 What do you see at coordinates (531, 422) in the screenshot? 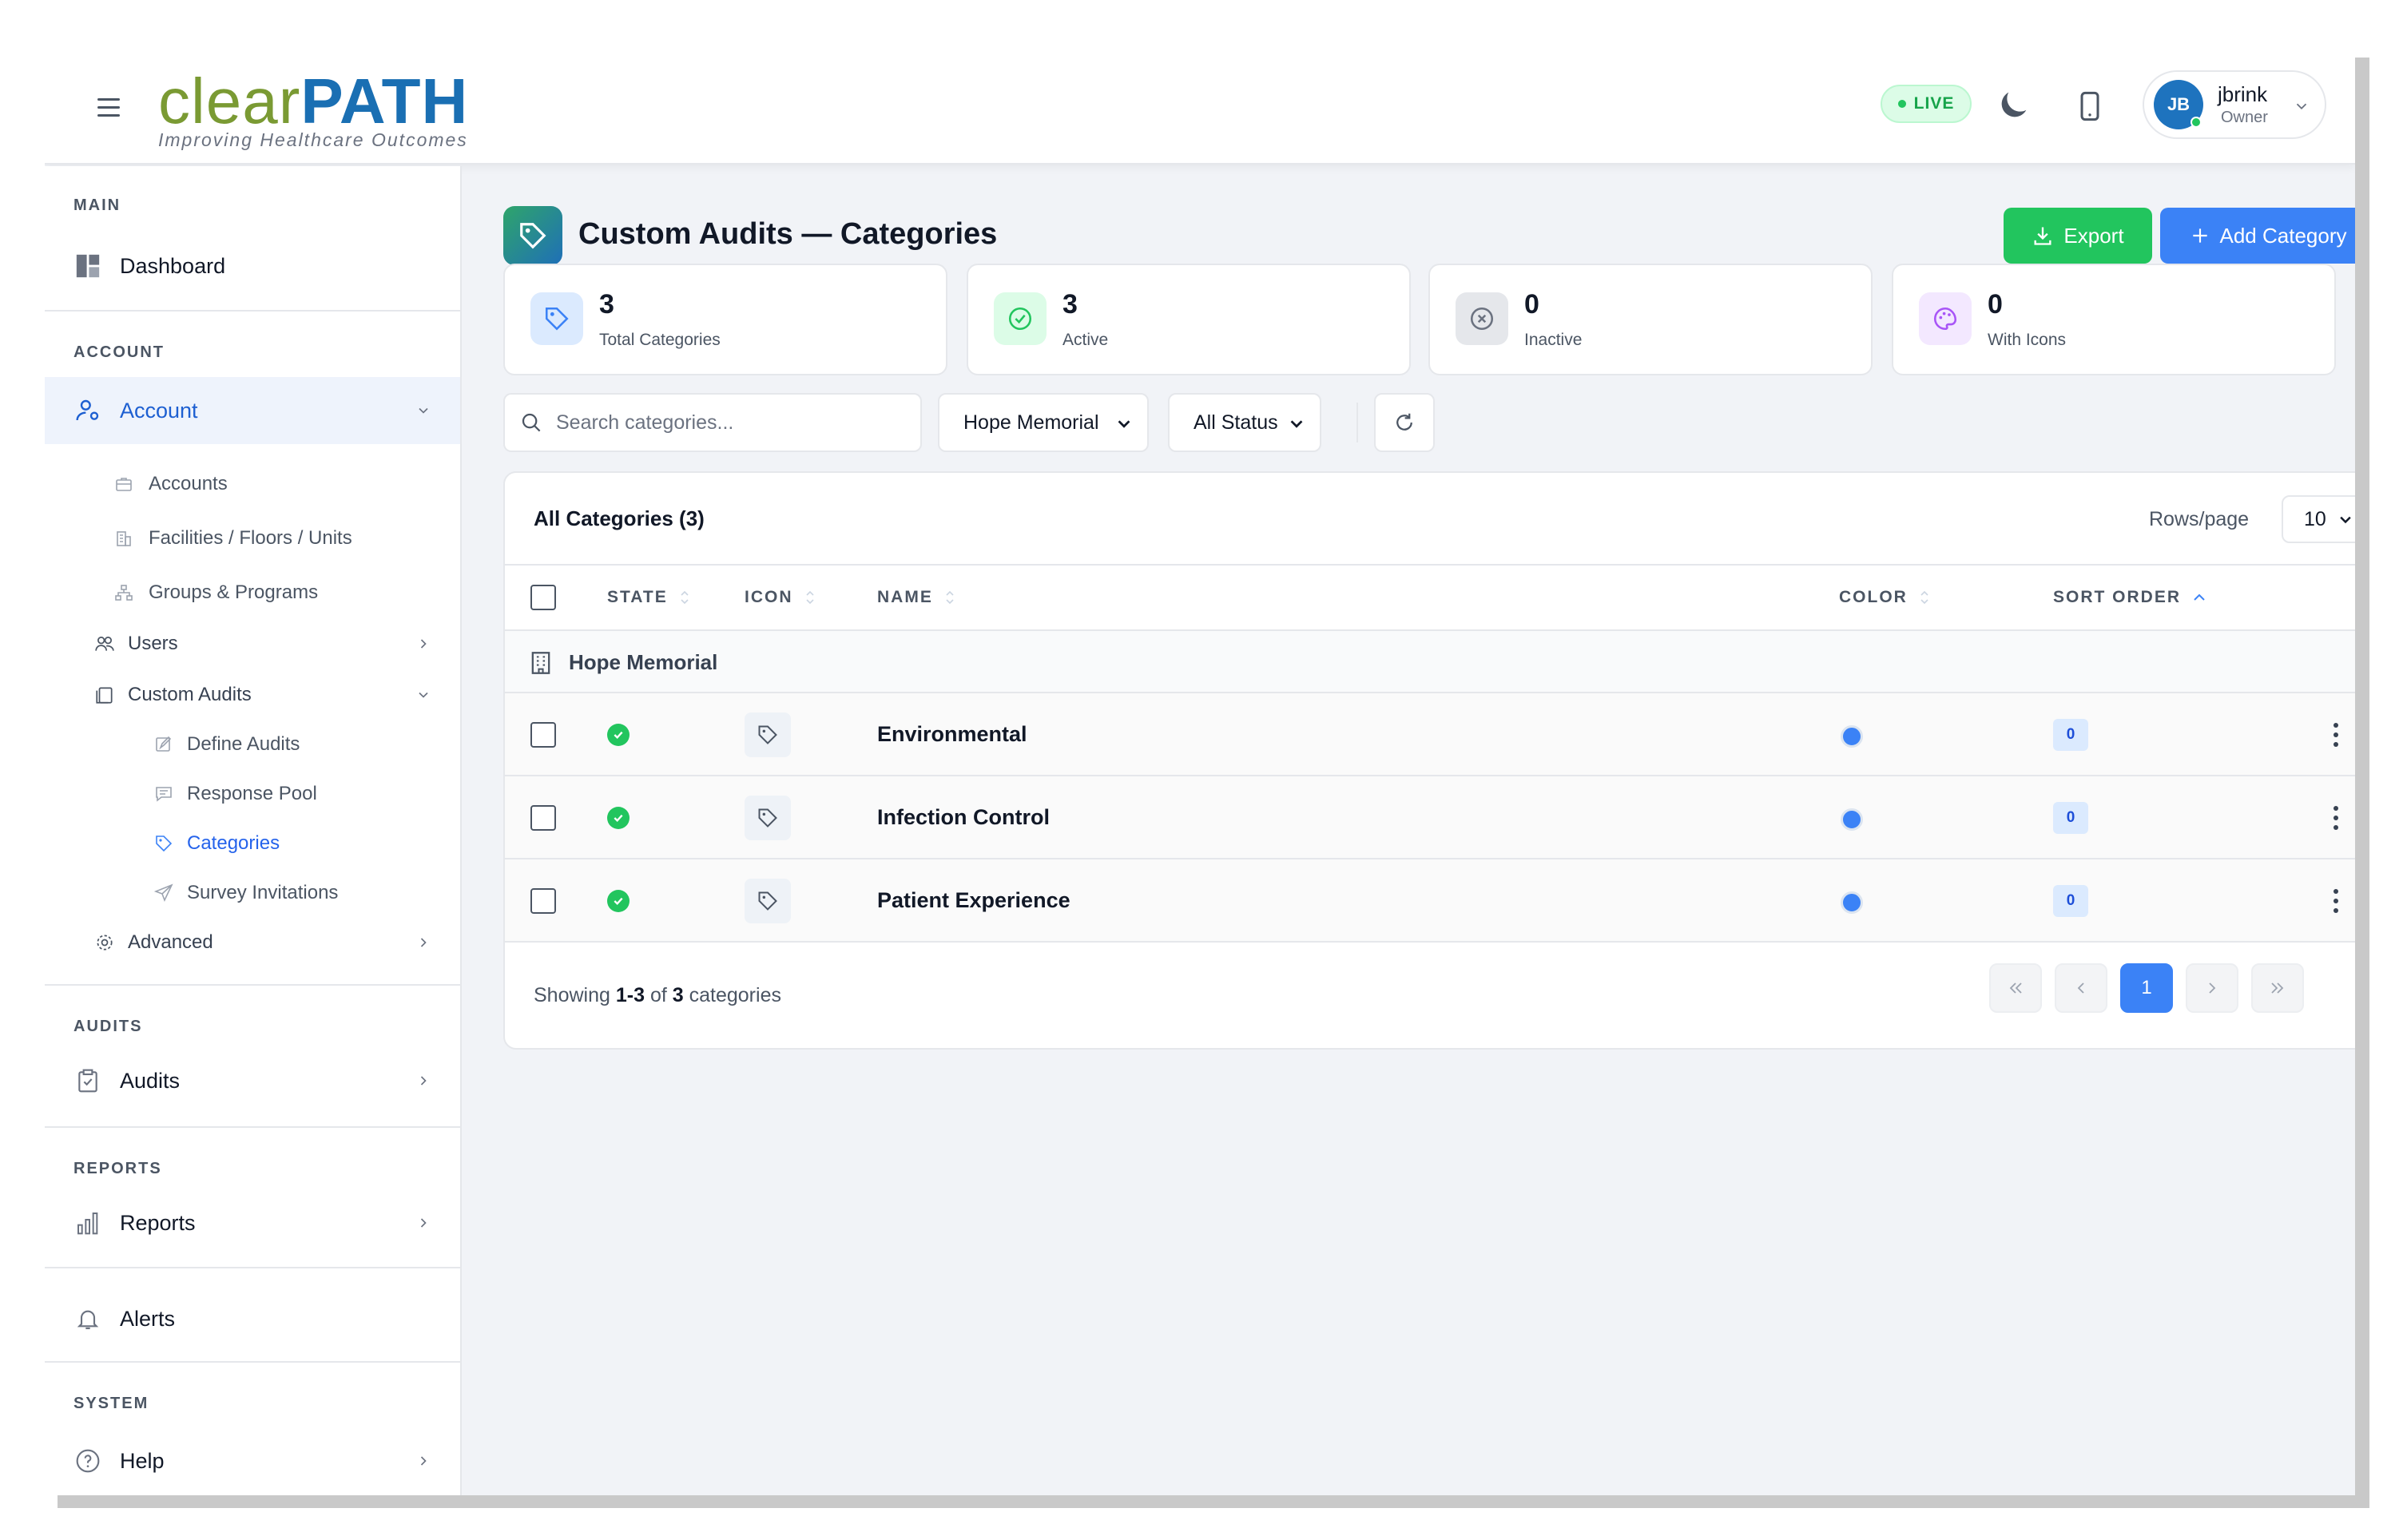
I see `search-icon` at bounding box center [531, 422].